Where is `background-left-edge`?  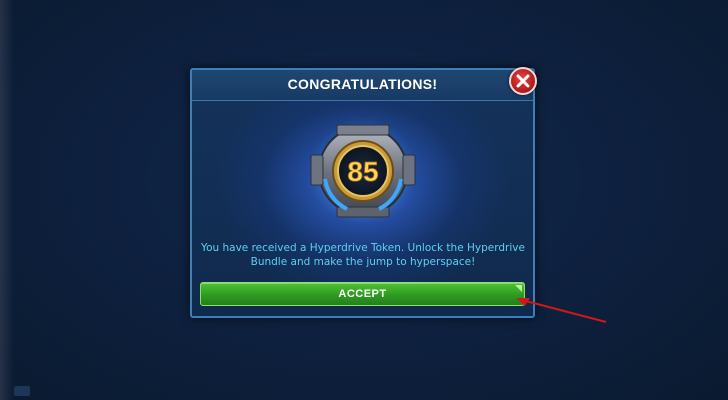
background-left-edge is located at coordinates (7, 200).